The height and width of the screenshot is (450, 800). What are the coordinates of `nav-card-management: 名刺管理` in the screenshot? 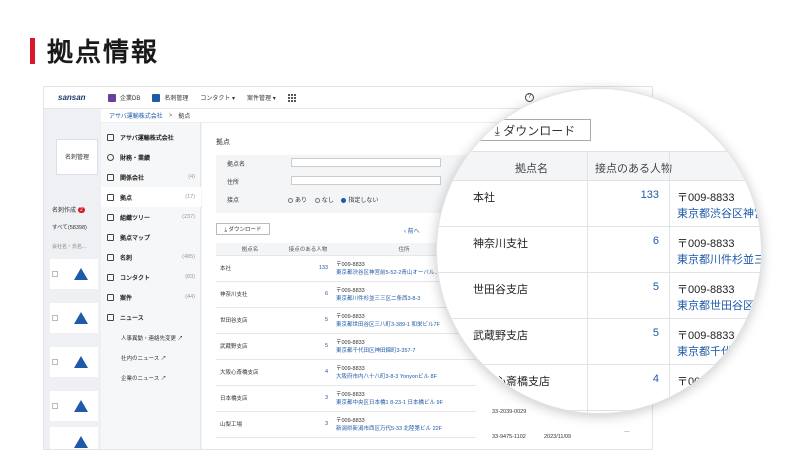 It's located at (170, 97).